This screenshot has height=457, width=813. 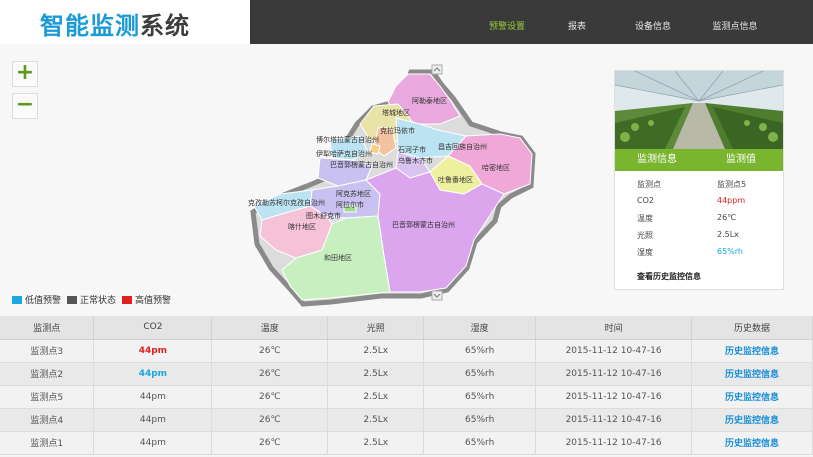 I want to click on card-row-key: 监测点, so click(x=649, y=184).